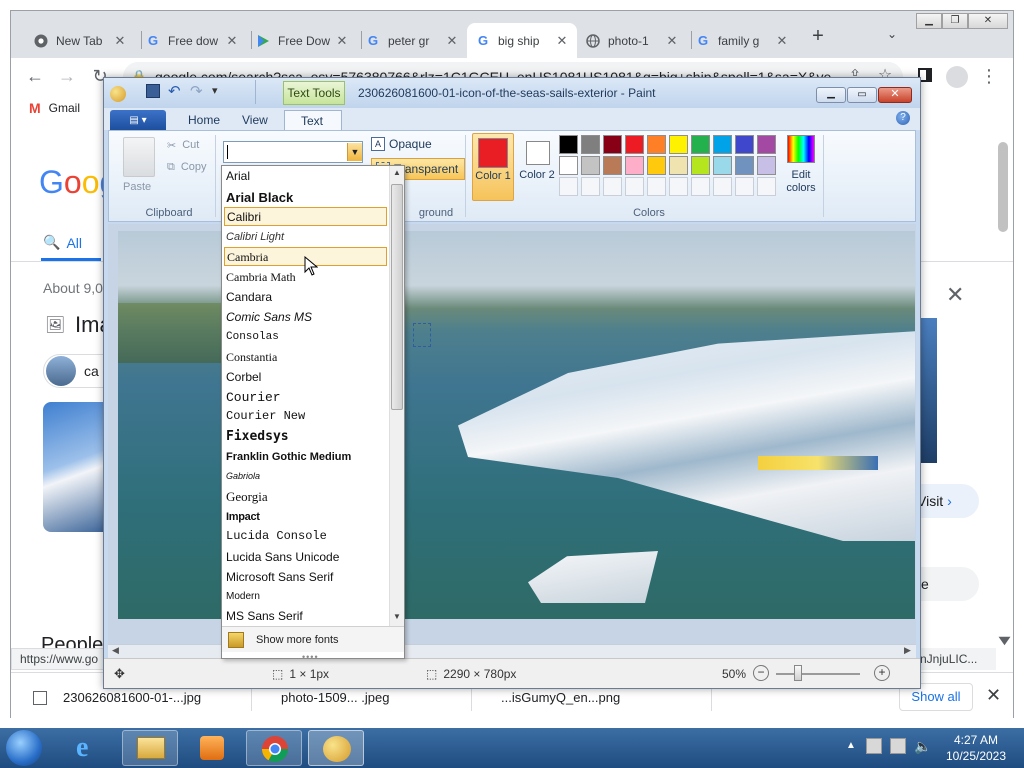  What do you see at coordinates (305, 476) in the screenshot?
I see `font-option: Gabriola` at bounding box center [305, 476].